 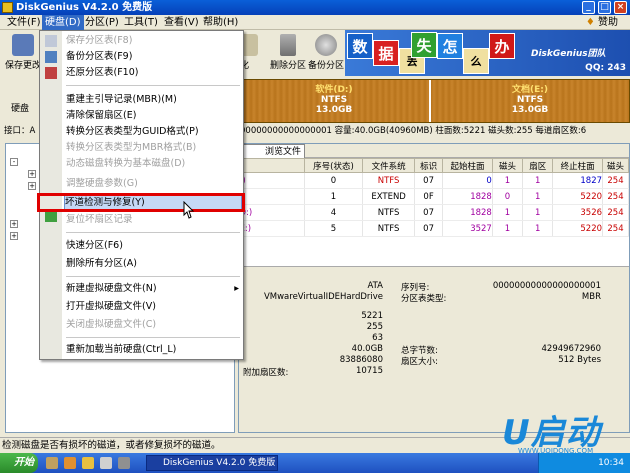 I want to click on heads-value: 255, so click(x=374, y=327).